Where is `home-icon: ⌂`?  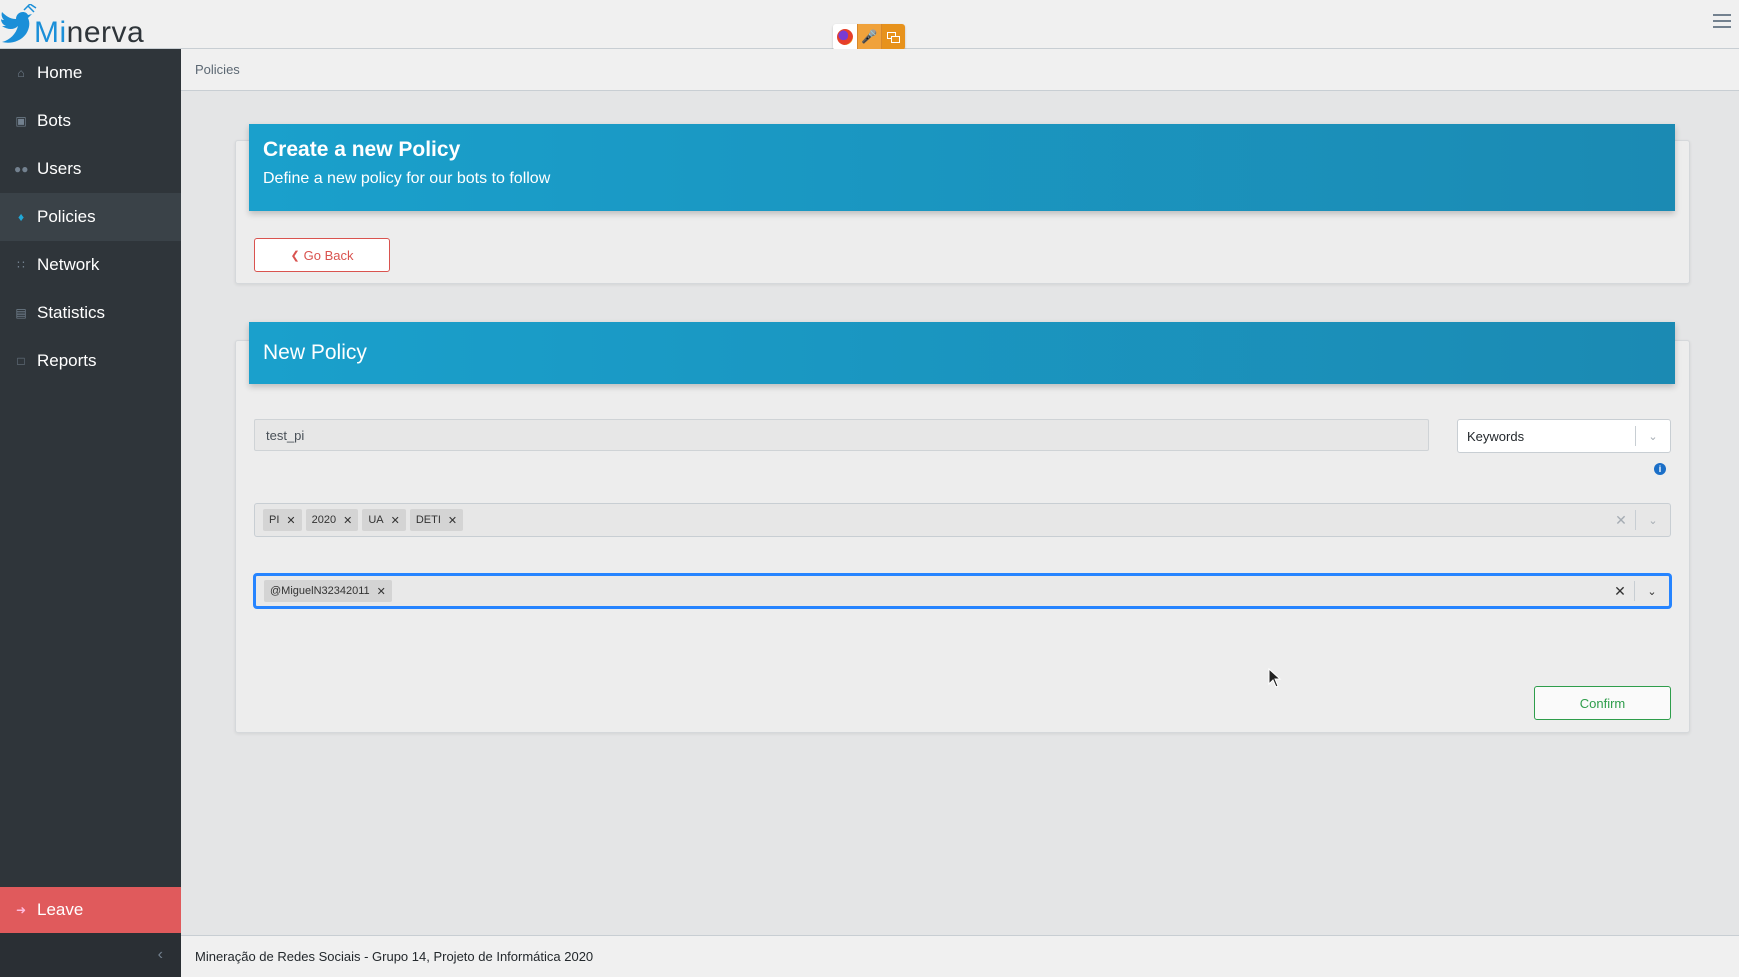
home-icon: ⌂ is located at coordinates (21, 73).